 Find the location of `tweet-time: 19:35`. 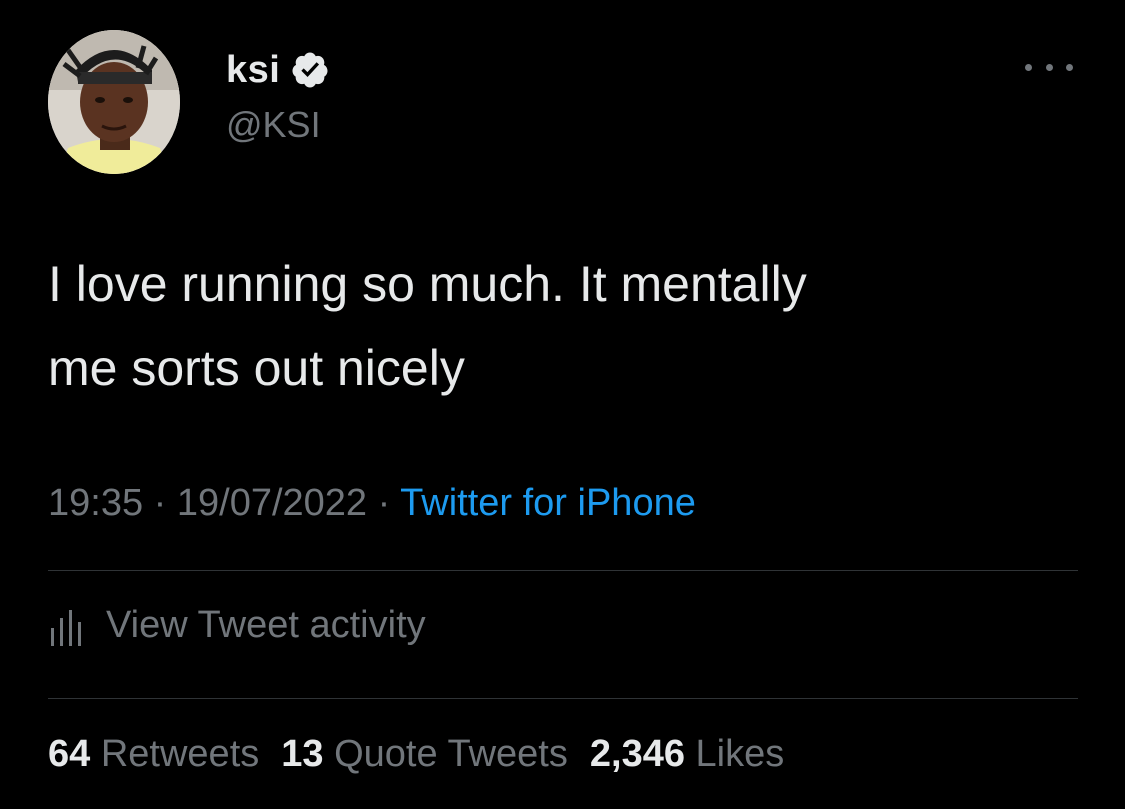

tweet-time: 19:35 is located at coordinates (95, 503).